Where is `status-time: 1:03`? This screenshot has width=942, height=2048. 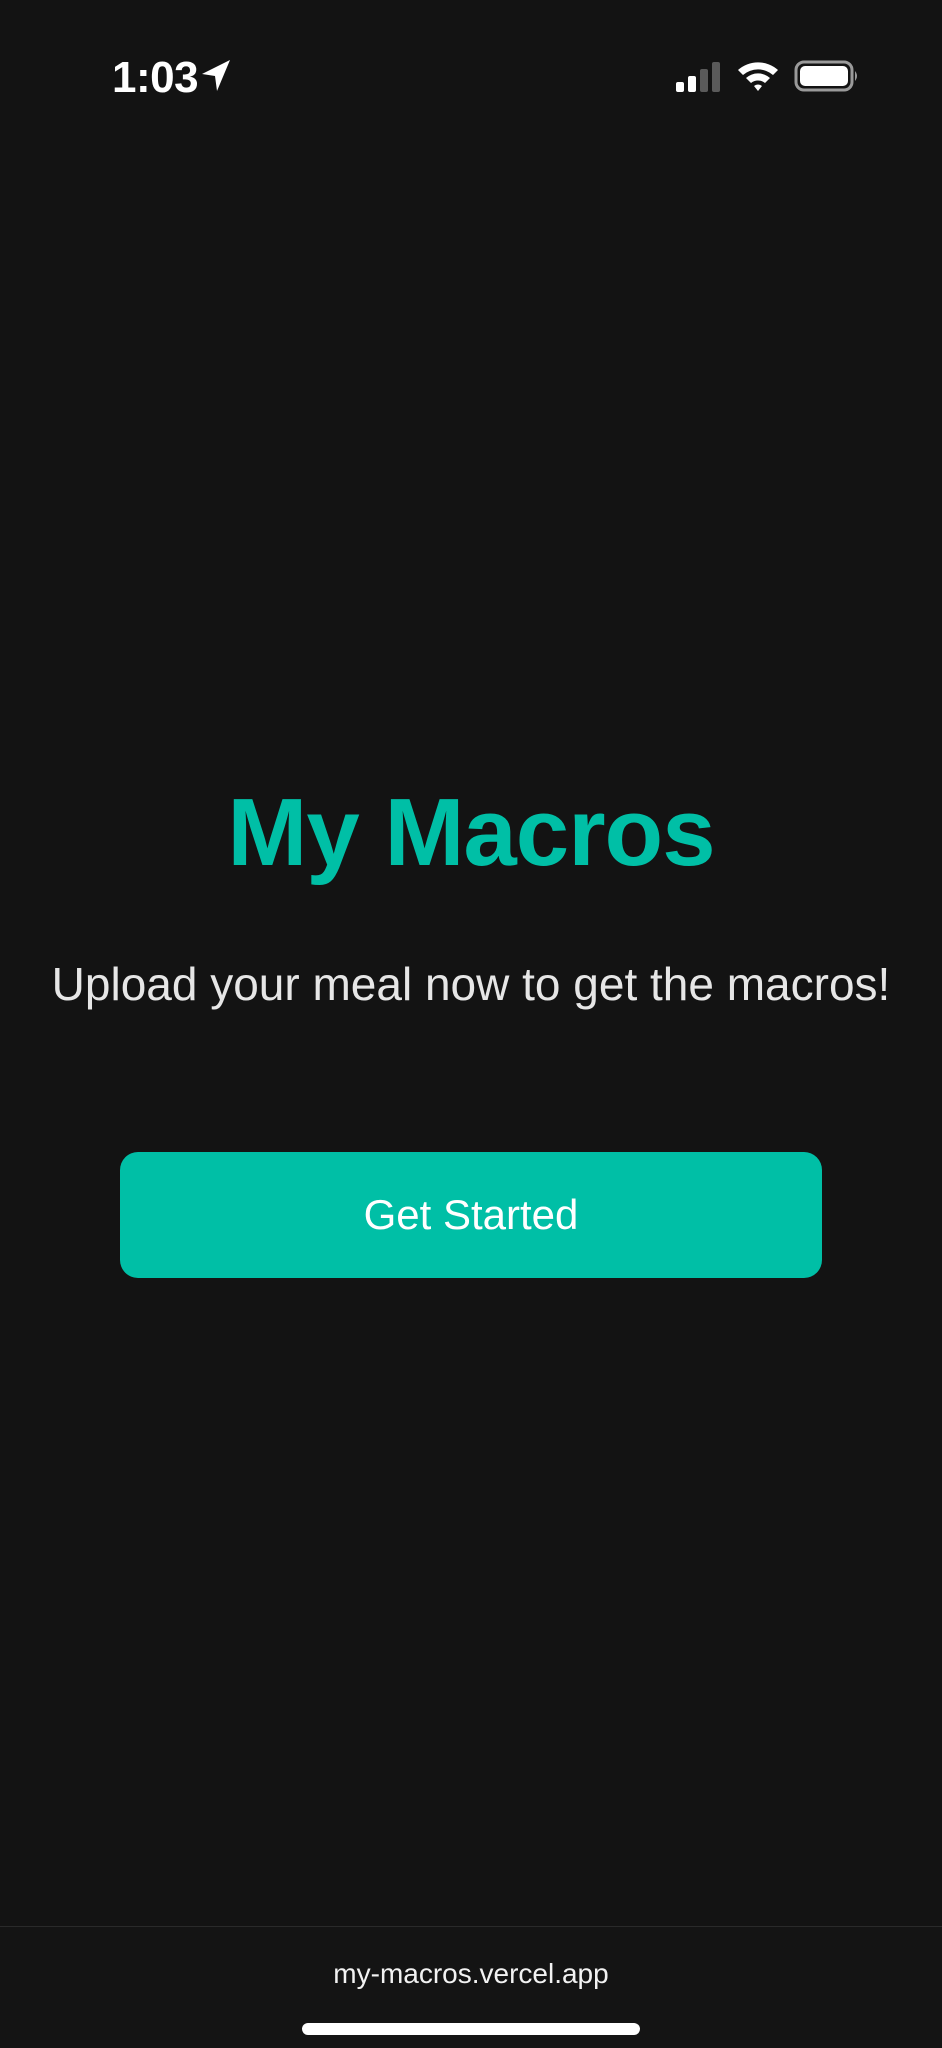 status-time: 1:03 is located at coordinates (155, 77).